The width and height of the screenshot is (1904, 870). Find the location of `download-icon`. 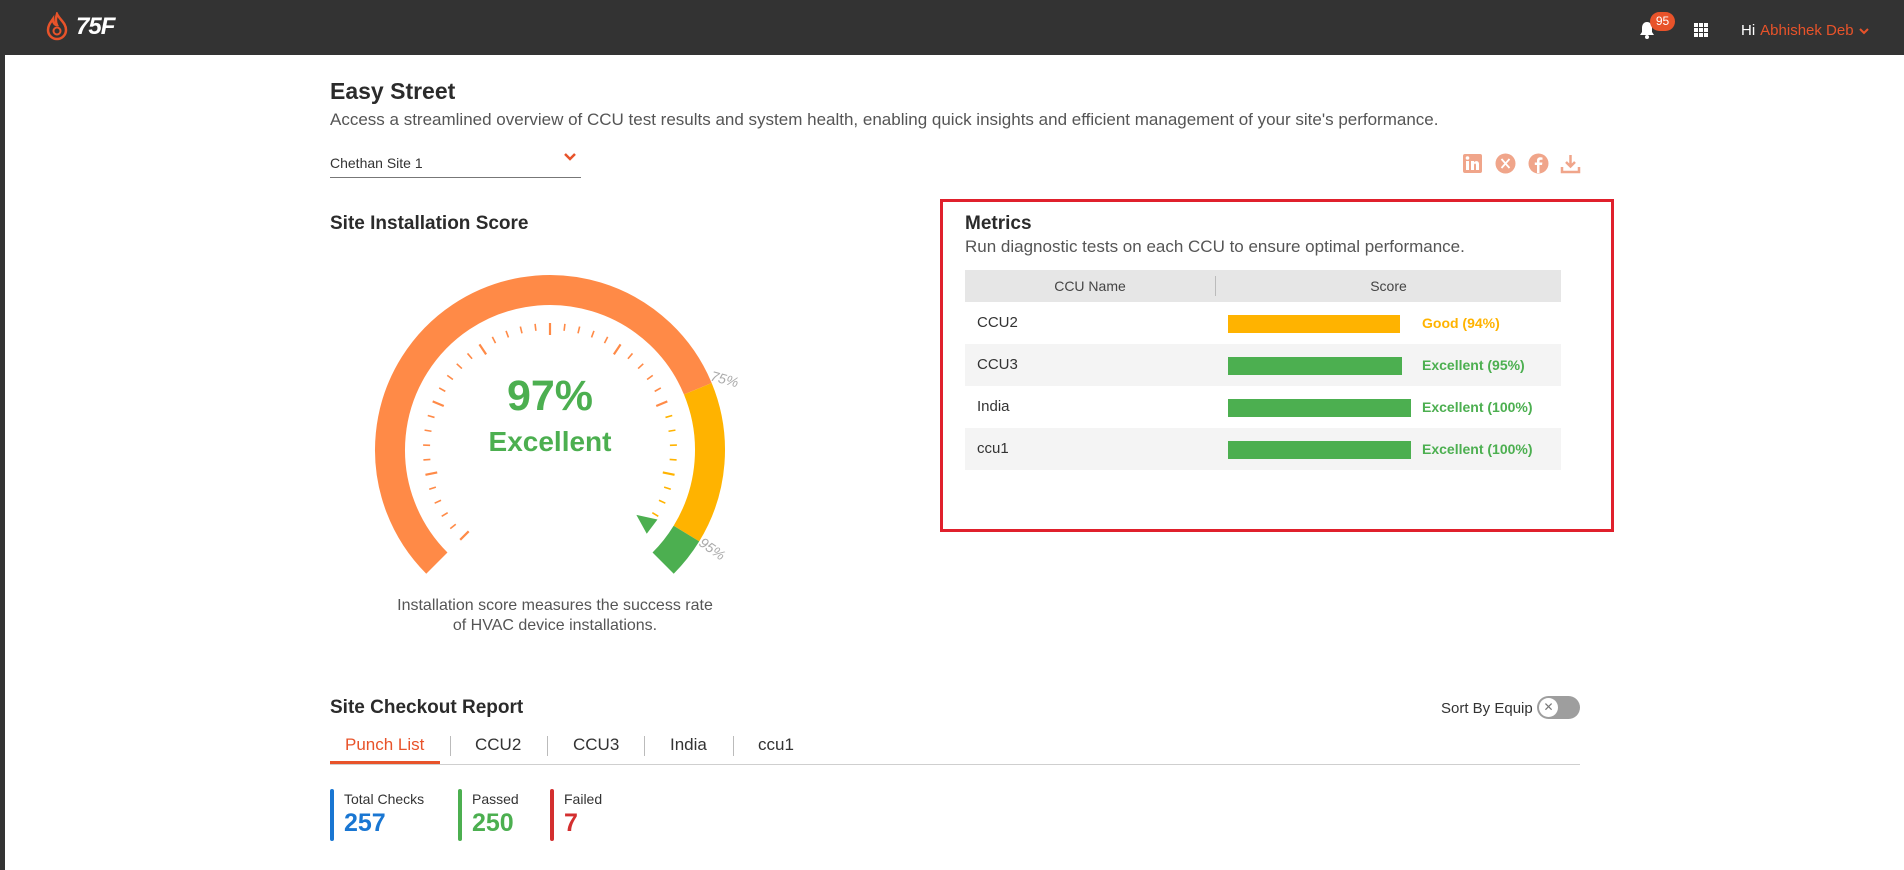

download-icon is located at coordinates (1570, 163).